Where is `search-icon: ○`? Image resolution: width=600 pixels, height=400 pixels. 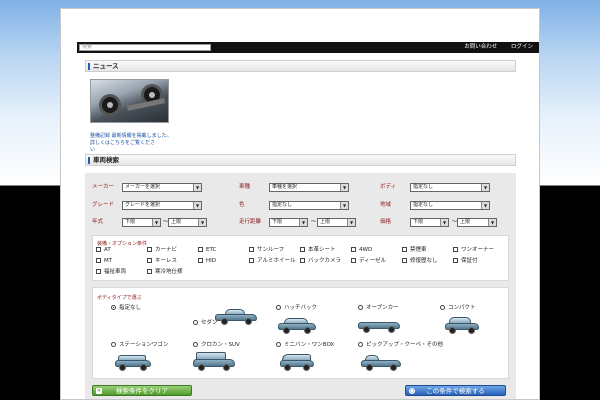
search-icon: ○ is located at coordinates (412, 391).